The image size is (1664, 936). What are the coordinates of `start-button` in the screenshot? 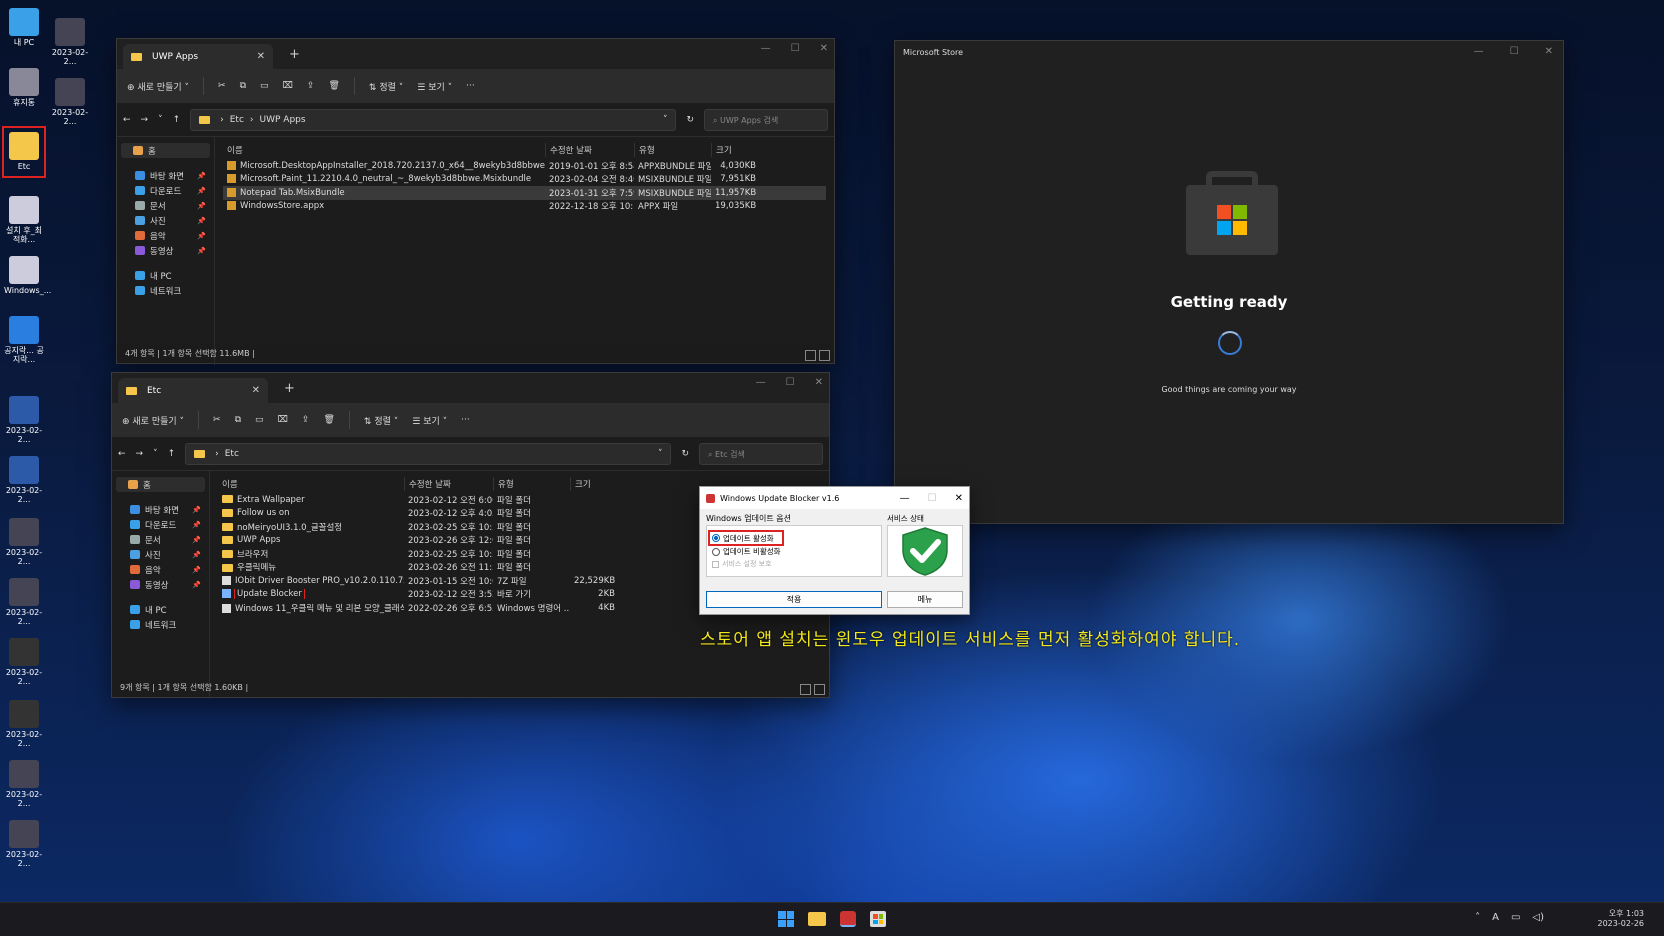 It's located at (786, 919).